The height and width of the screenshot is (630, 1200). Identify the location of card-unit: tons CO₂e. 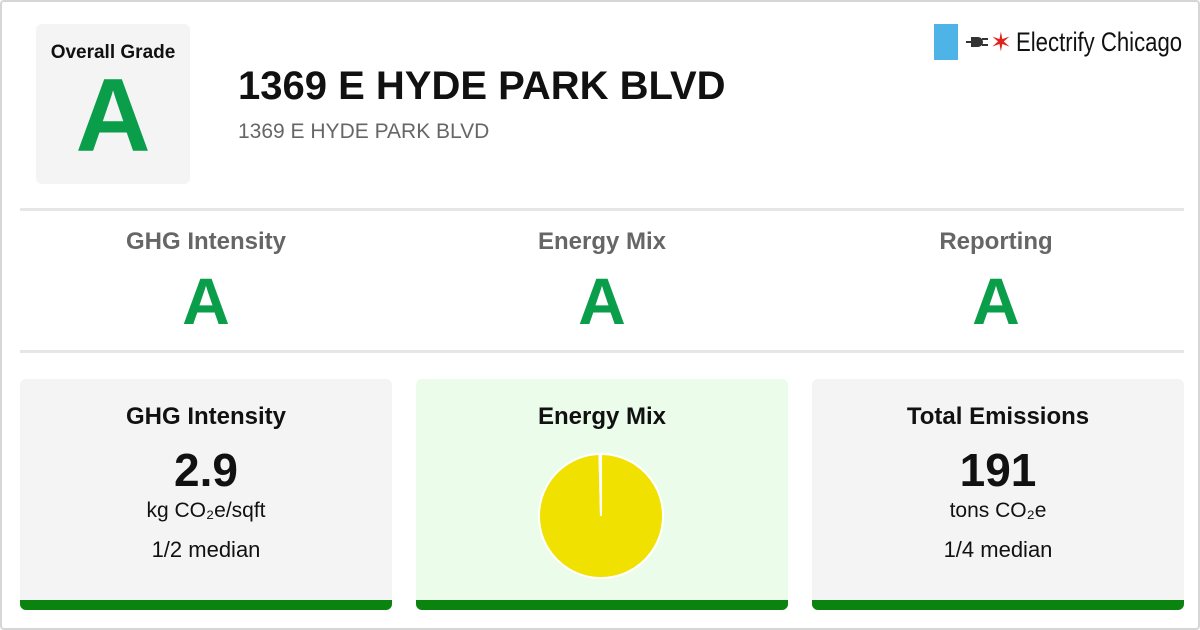
(998, 510).